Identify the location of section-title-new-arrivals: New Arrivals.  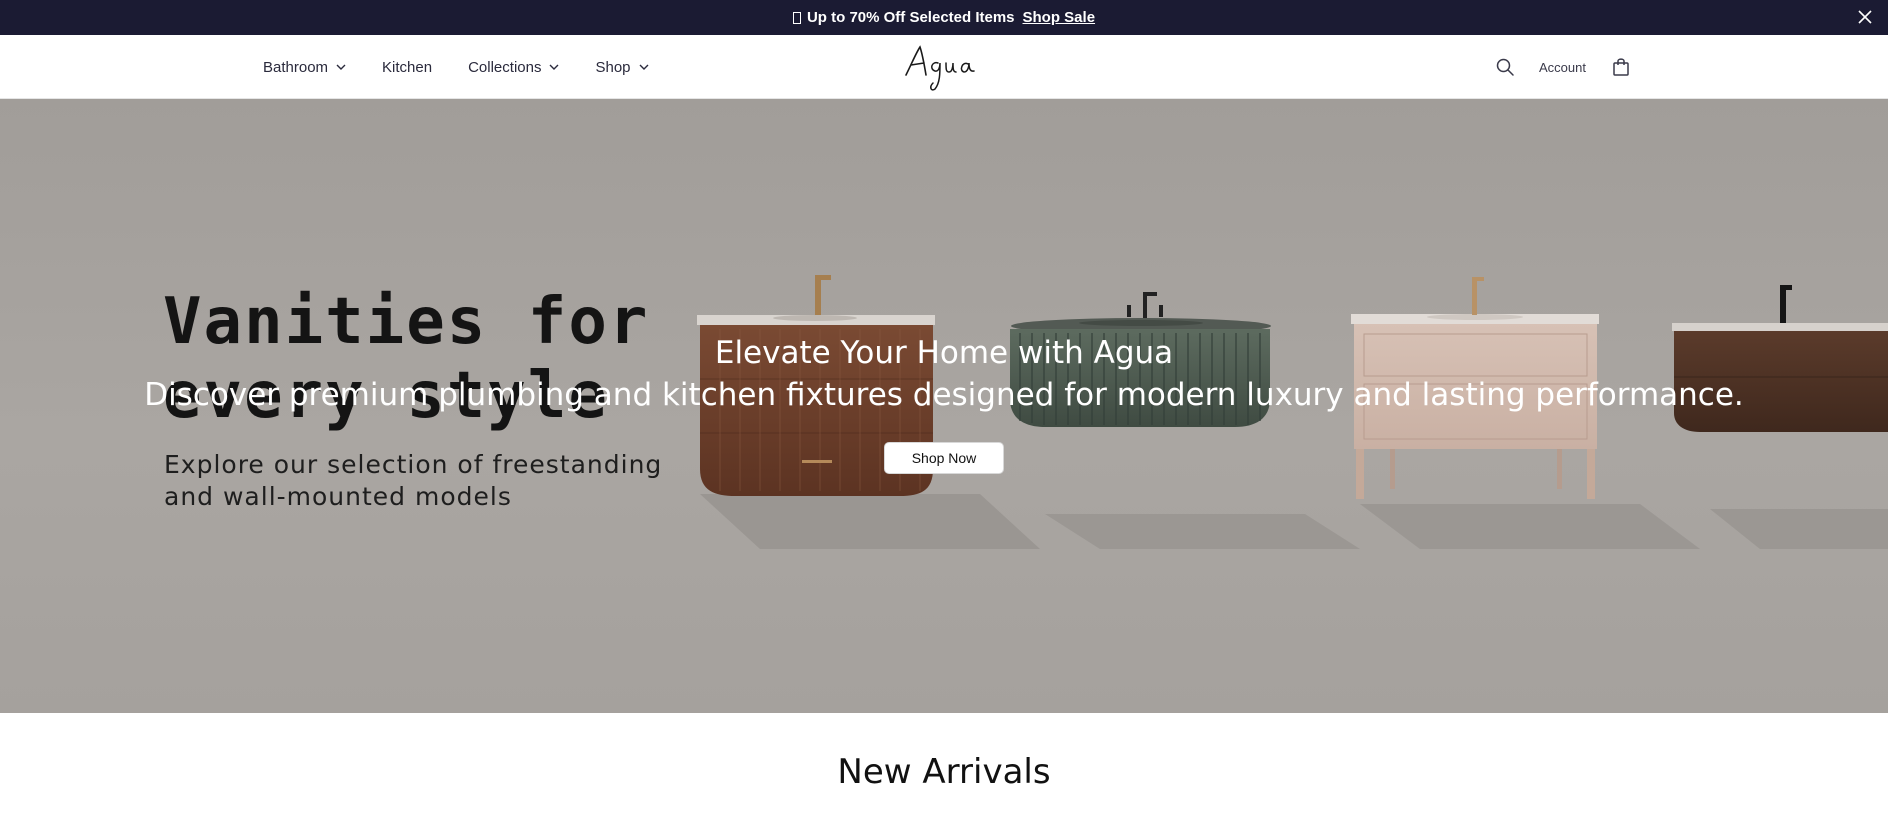
(944, 772).